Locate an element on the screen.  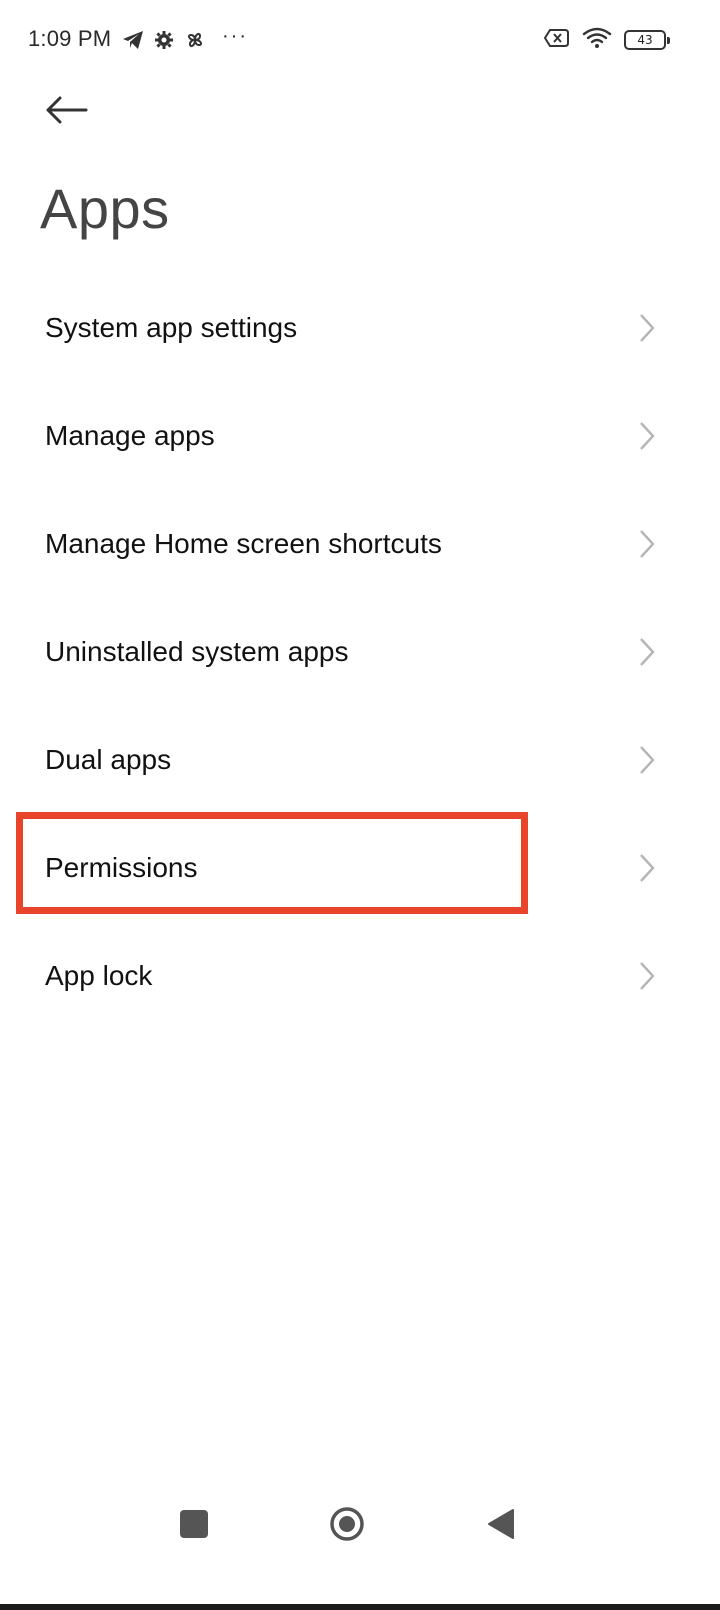
list-item-uninstalled-system-apps: Uninstalled system apps is located at coordinates (360, 652).